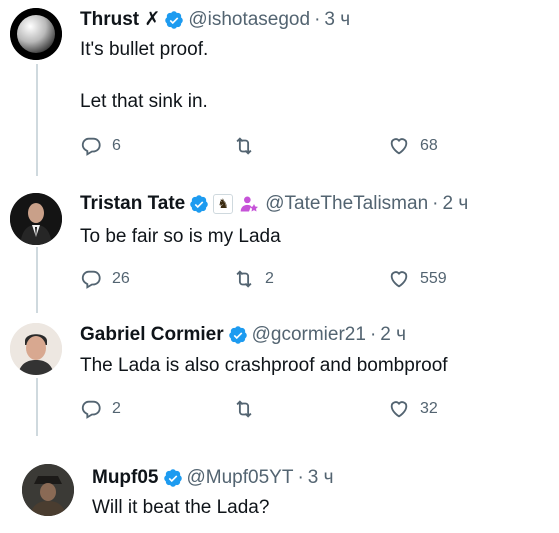  I want to click on reply-count: 6, so click(116, 145).